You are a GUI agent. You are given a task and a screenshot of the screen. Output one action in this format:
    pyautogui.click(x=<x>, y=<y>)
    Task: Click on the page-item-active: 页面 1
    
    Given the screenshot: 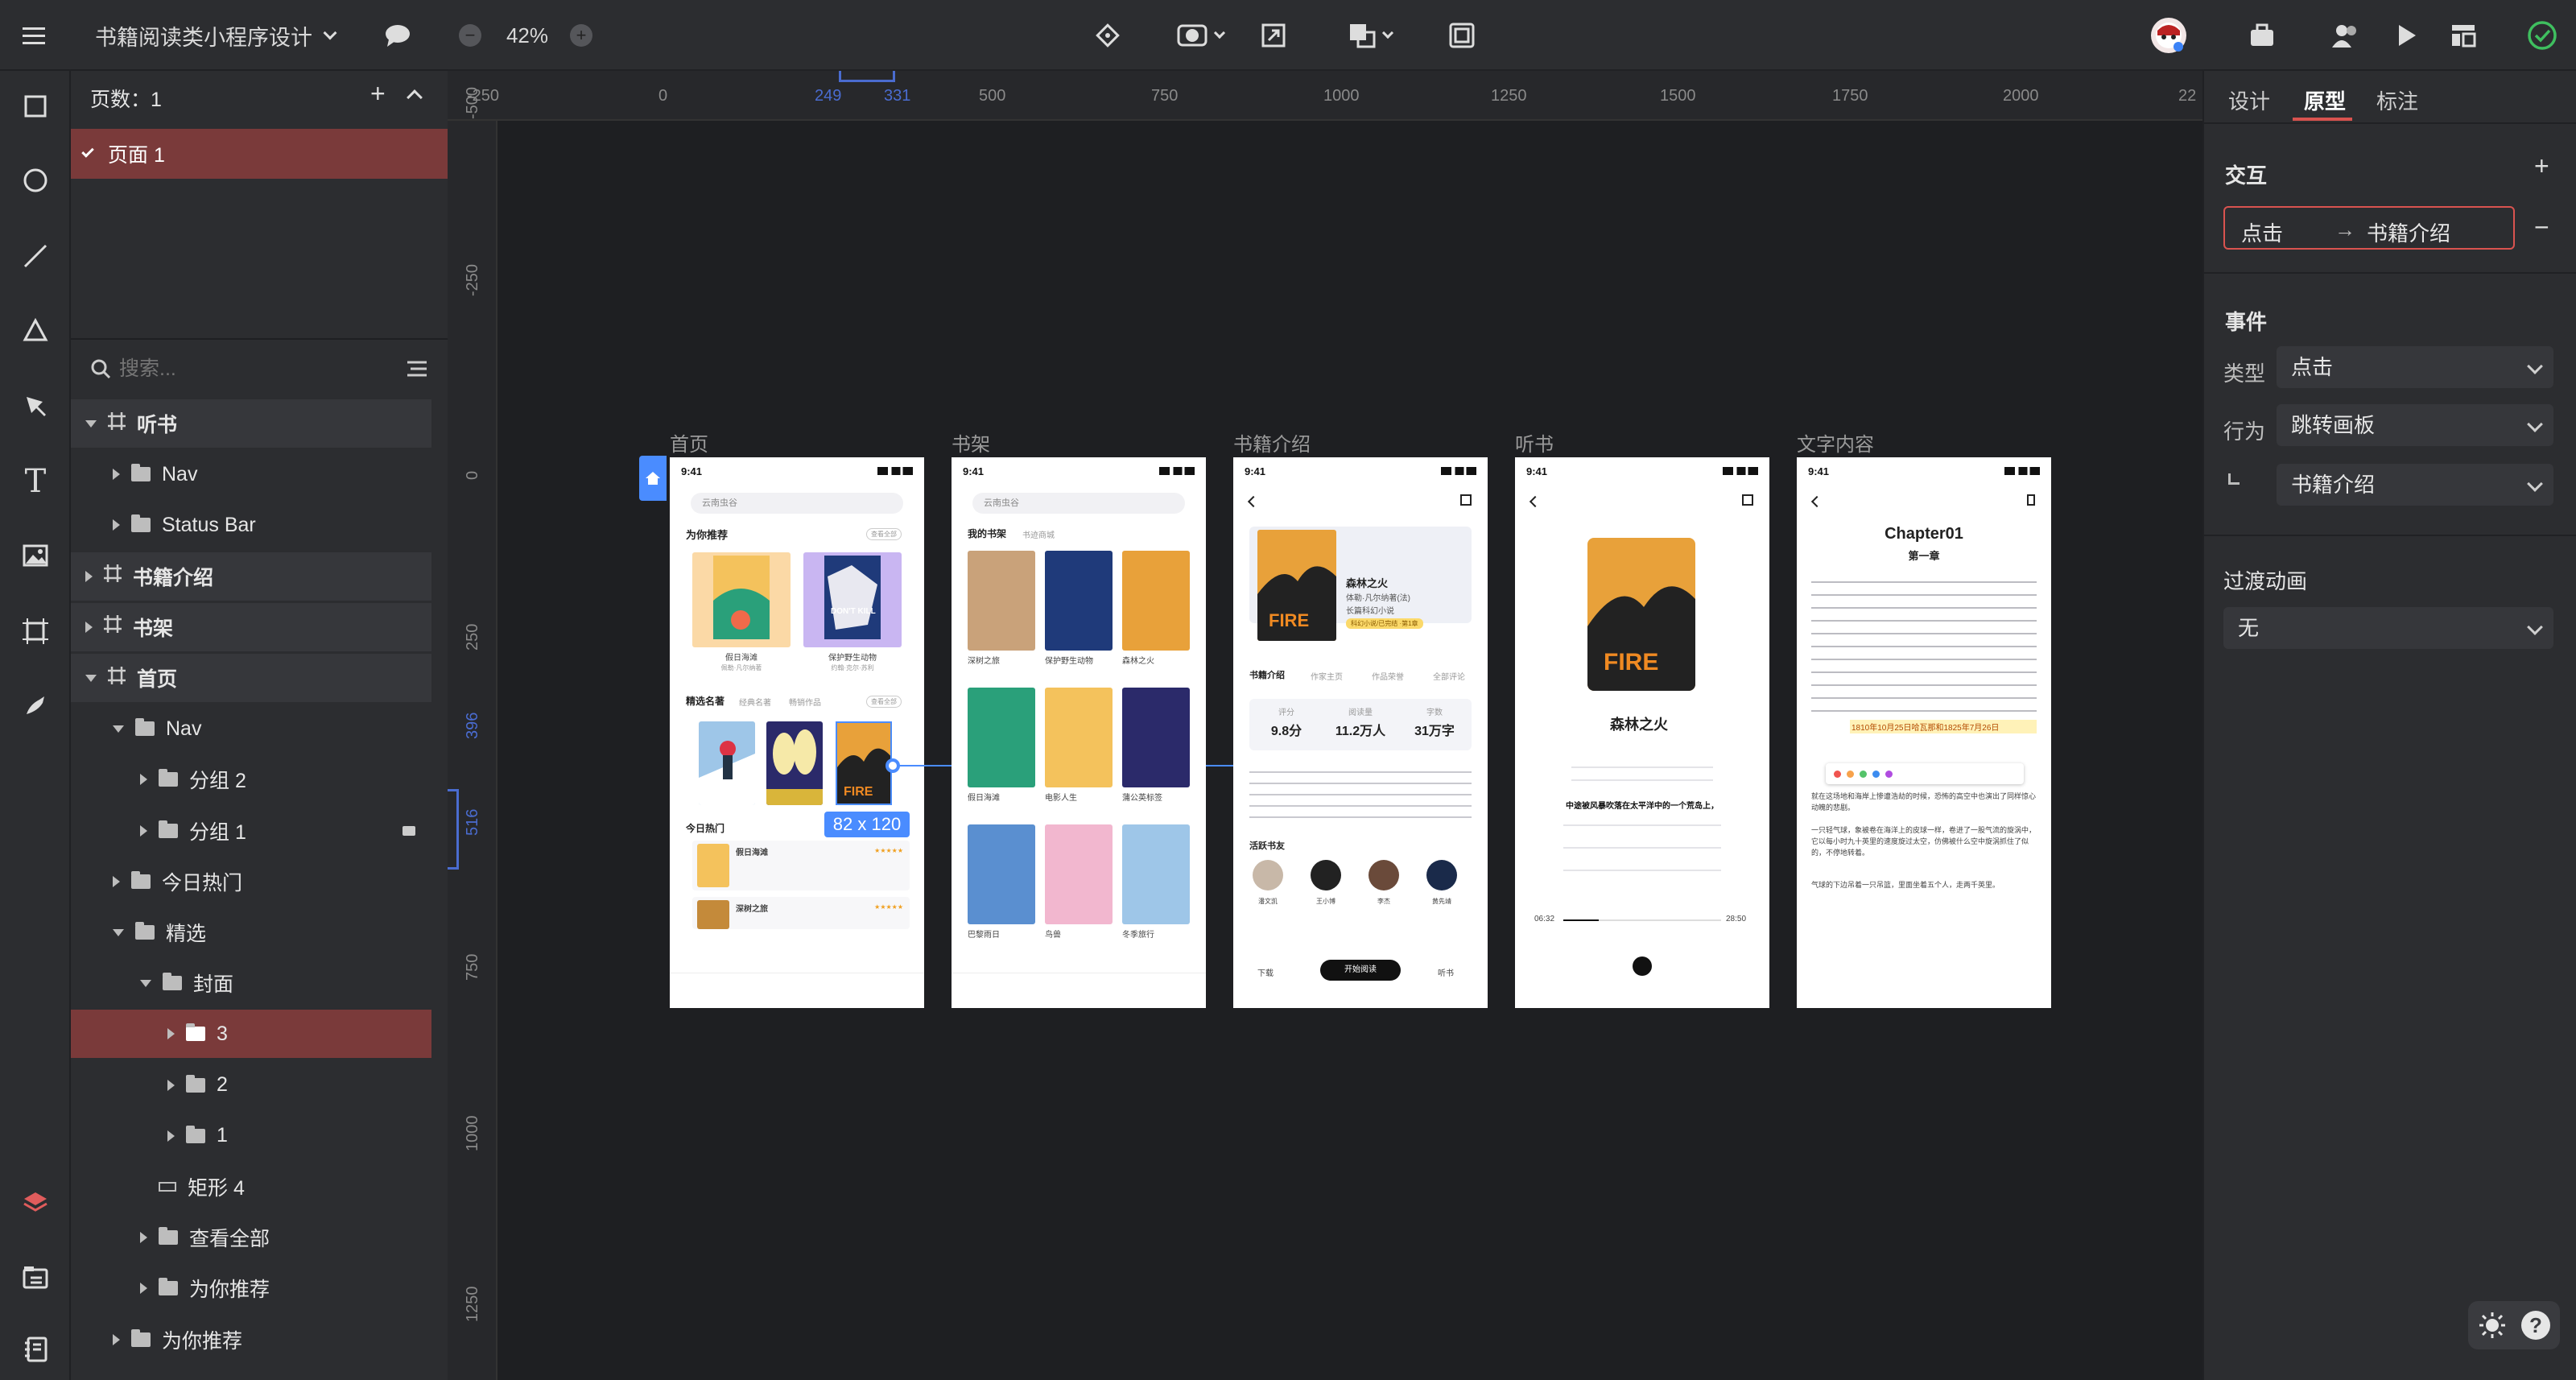 What is the action you would take?
    pyautogui.click(x=259, y=154)
    